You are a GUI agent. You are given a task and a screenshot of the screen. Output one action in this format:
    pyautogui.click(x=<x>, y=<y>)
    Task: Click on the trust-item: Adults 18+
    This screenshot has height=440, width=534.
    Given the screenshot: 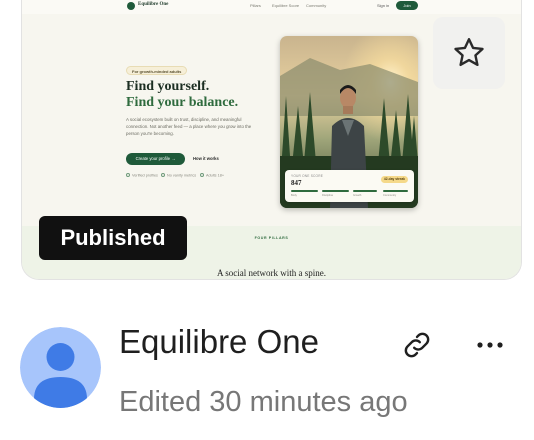 What is the action you would take?
    pyautogui.click(x=212, y=175)
    